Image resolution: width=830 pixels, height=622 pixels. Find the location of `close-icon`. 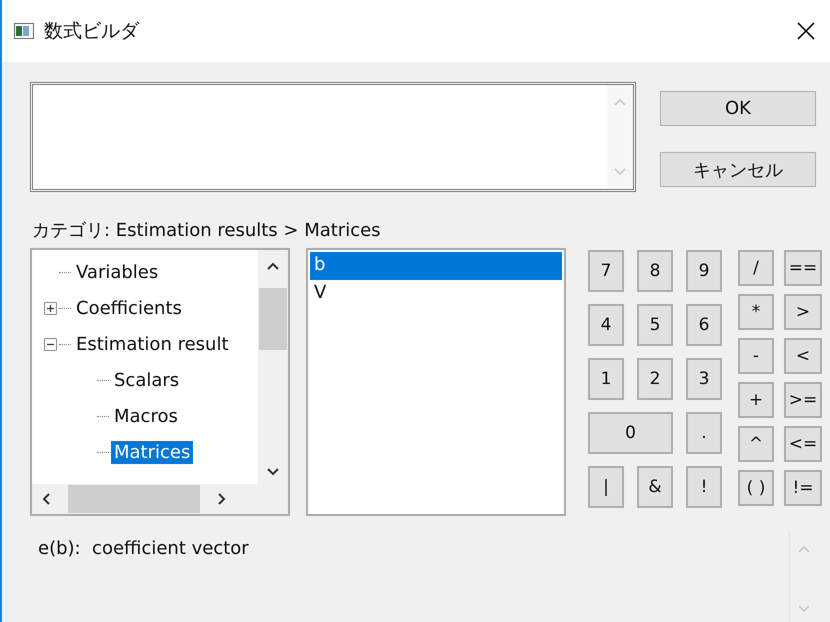

close-icon is located at coordinates (806, 31).